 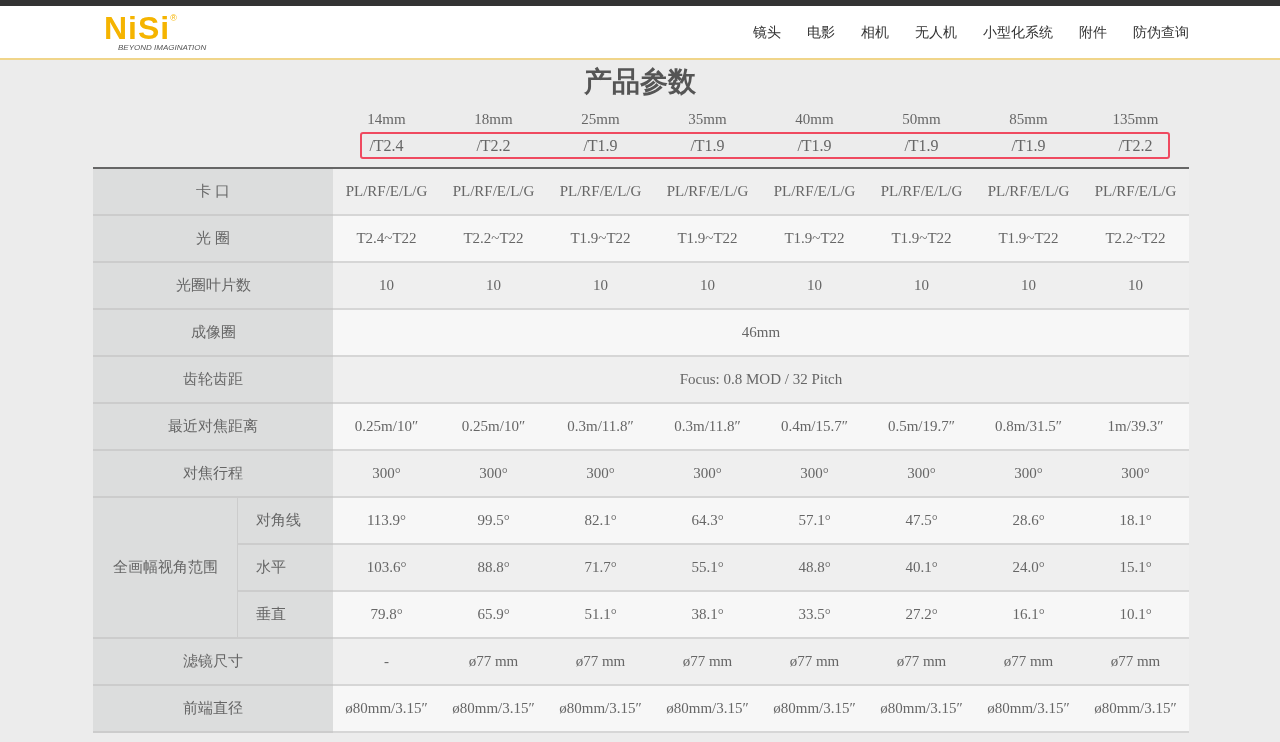 What do you see at coordinates (386, 567) in the screenshot?
I see `spec-value: 103.6°` at bounding box center [386, 567].